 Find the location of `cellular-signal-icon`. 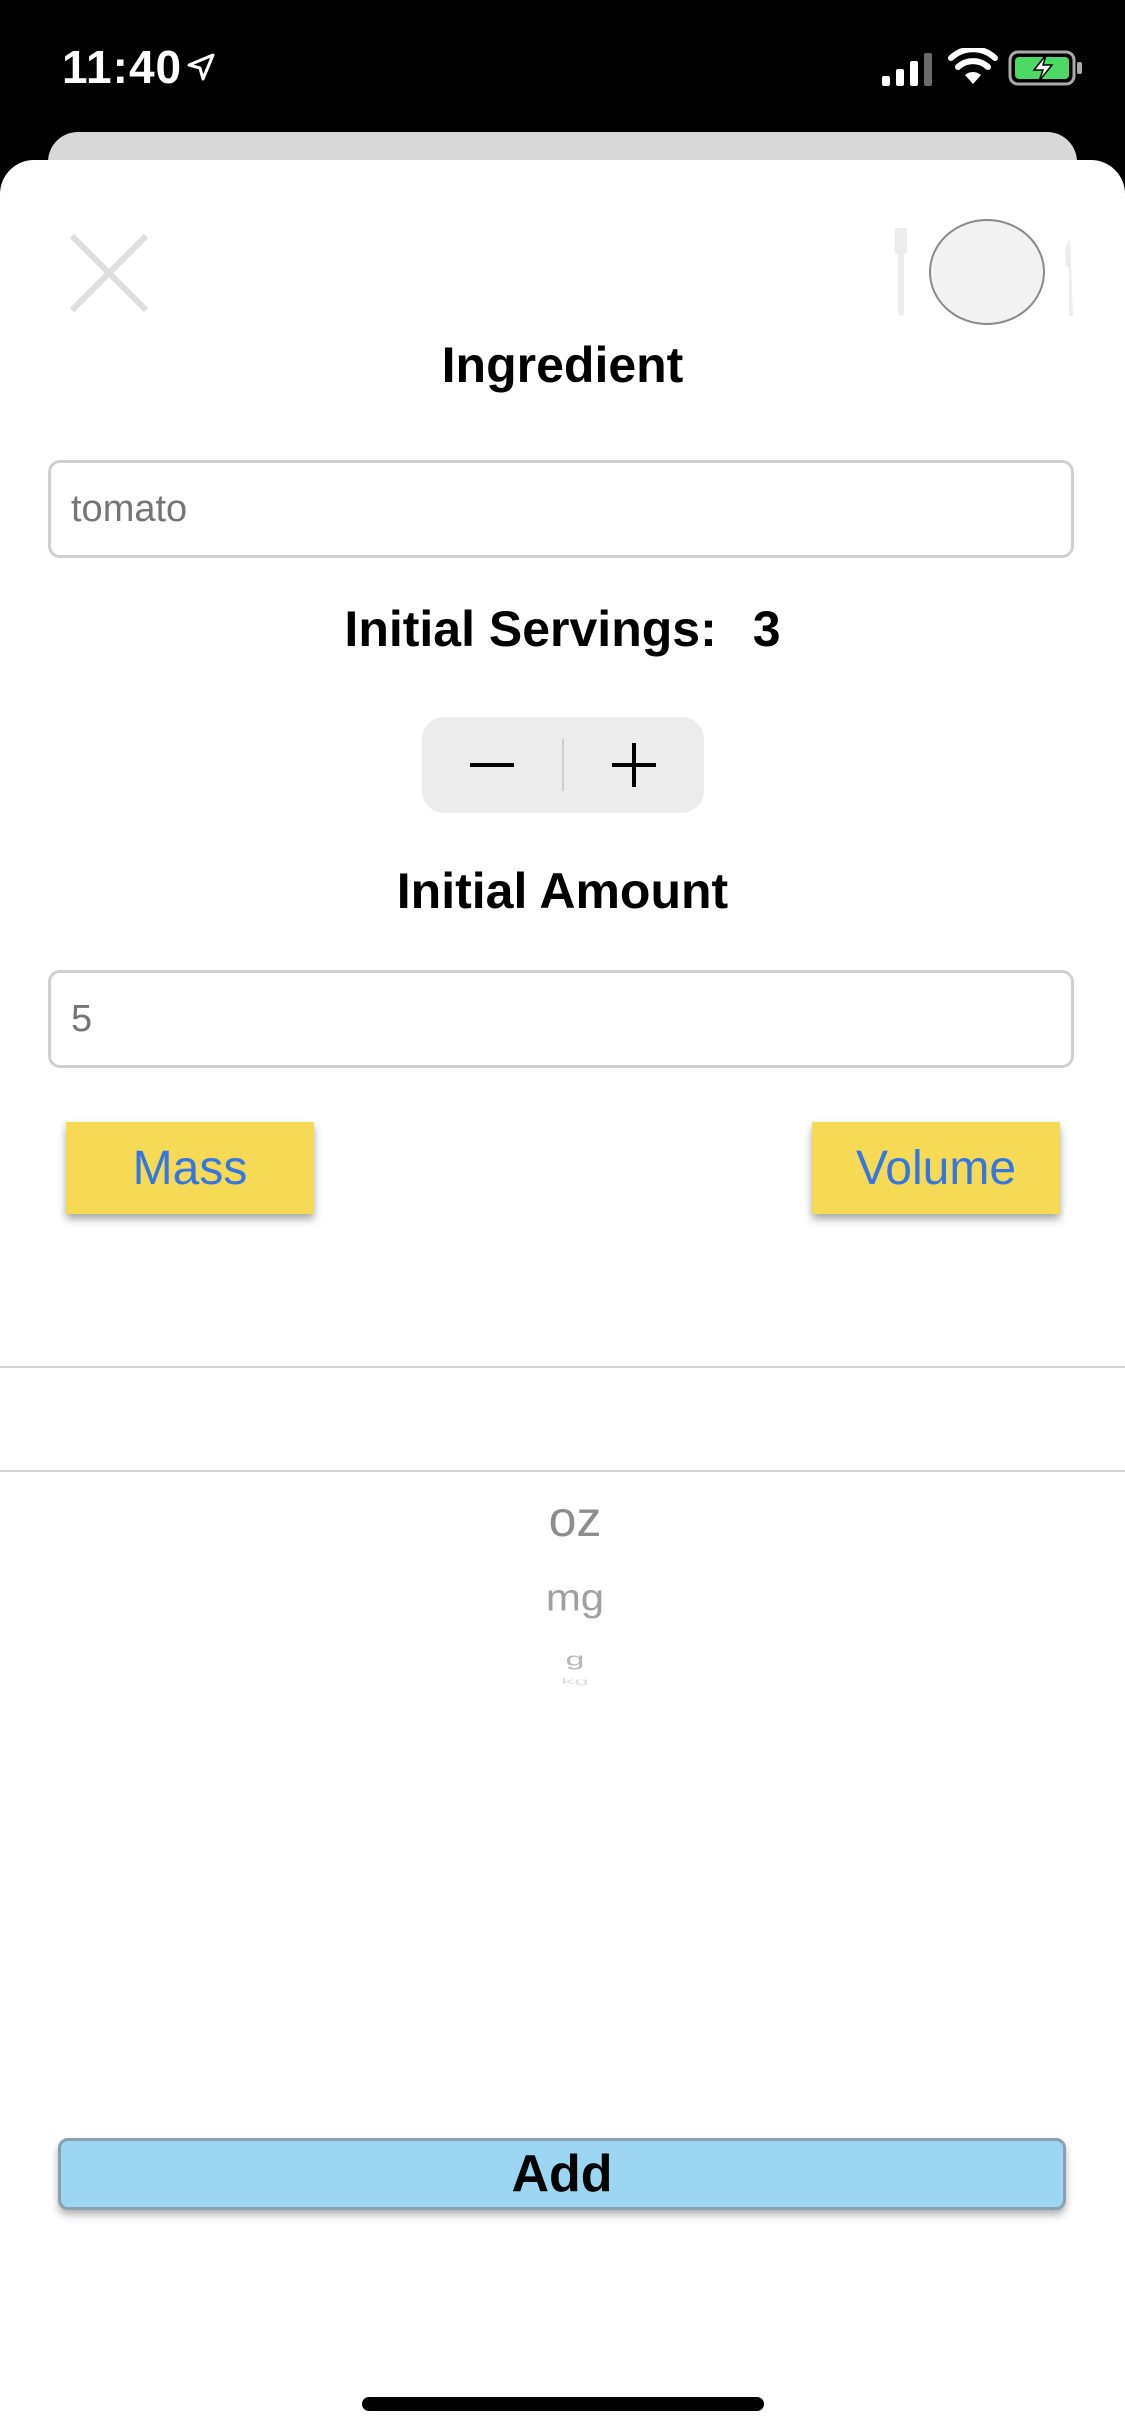

cellular-signal-icon is located at coordinates (907, 69).